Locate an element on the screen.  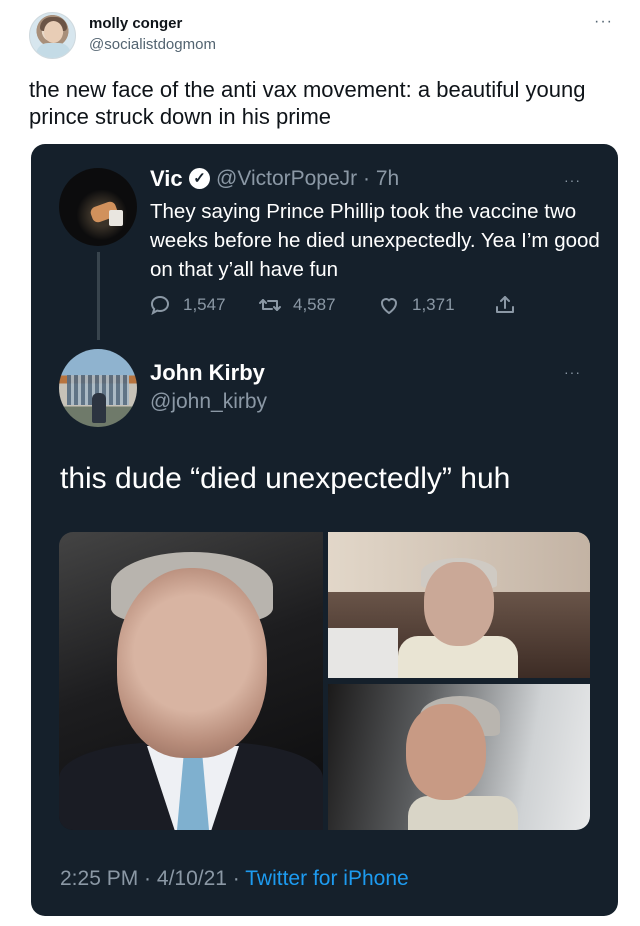
reply-tweet-text: this dude “died unexpectedly” huh is located at coordinates (285, 478).